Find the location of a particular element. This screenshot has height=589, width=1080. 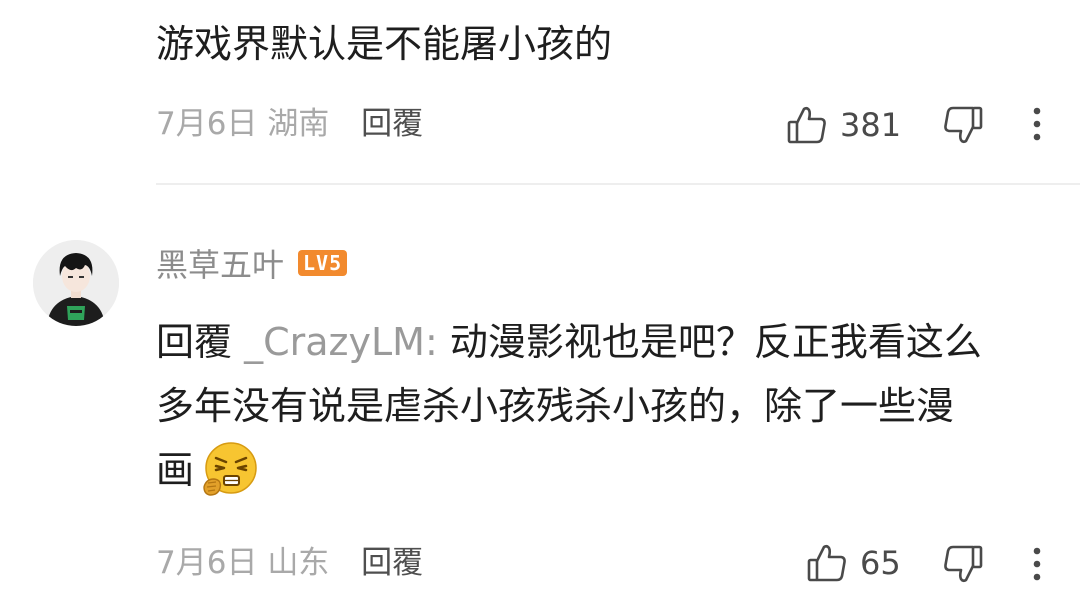

reply-prefix: 回覆 is located at coordinates (194, 342).